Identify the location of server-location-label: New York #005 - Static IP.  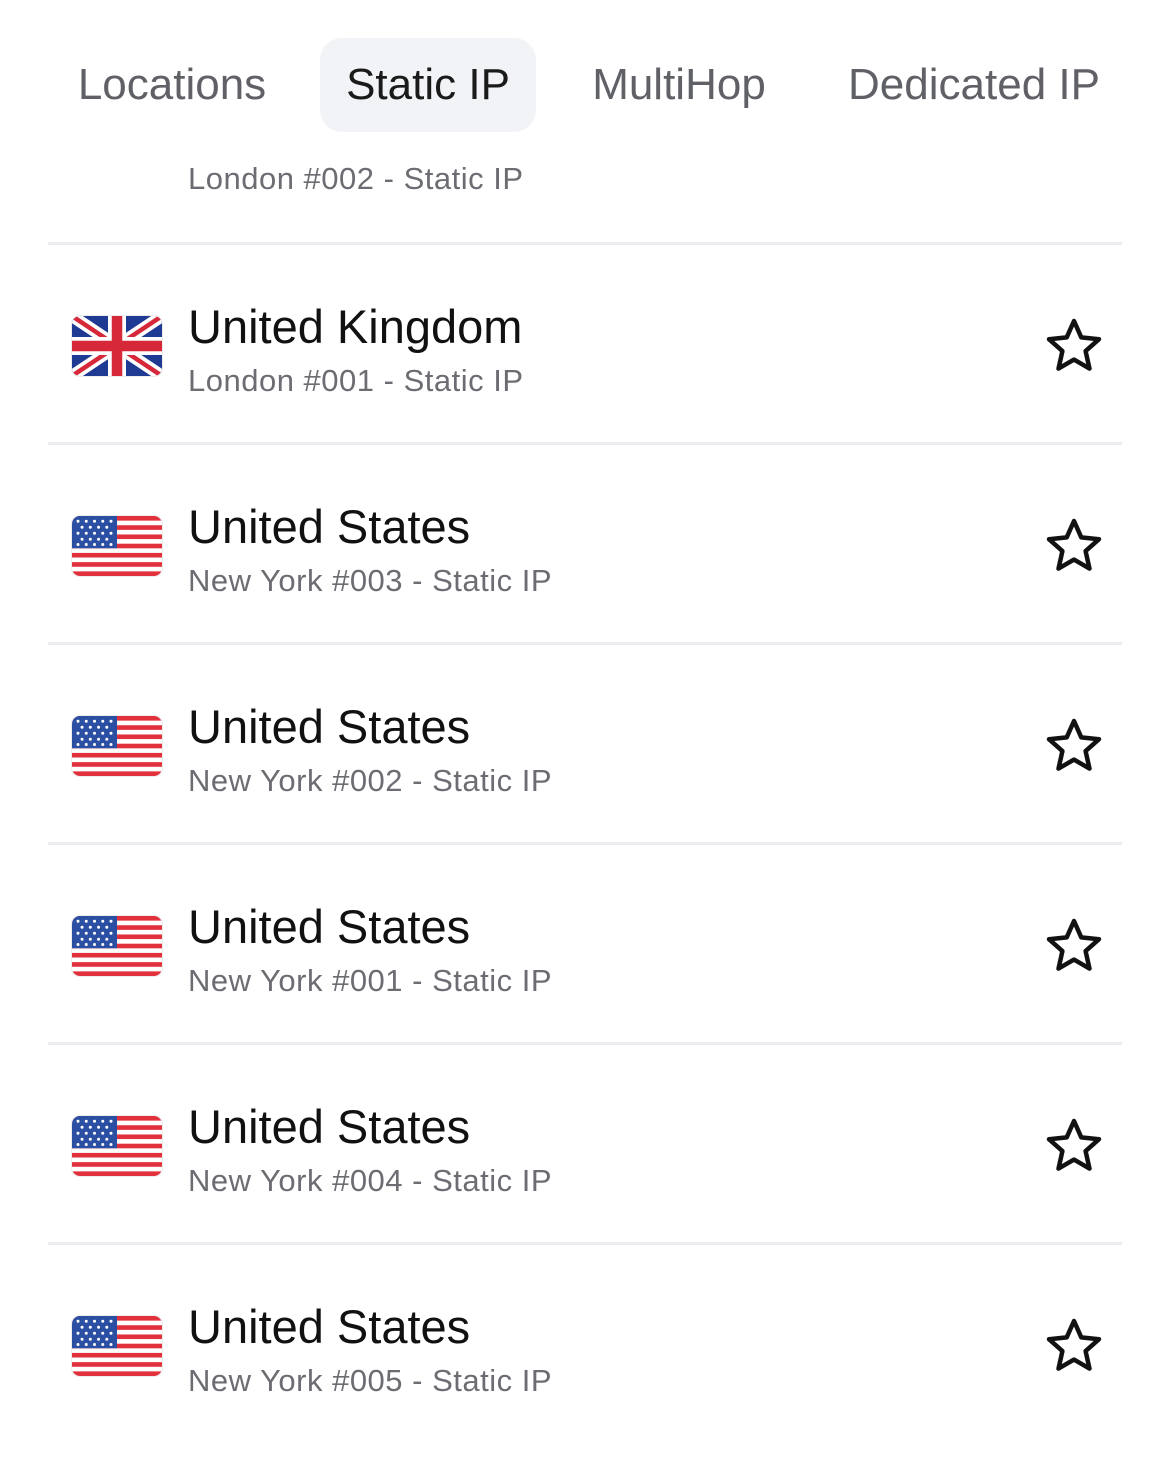
(370, 1380).